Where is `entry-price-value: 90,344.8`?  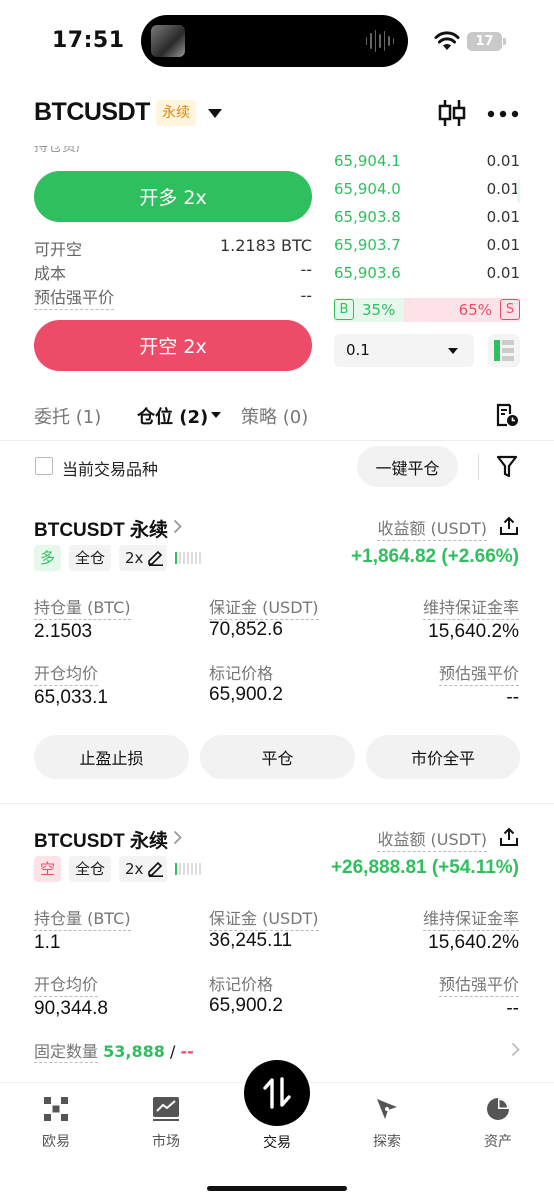
entry-price-value: 90,344.8 is located at coordinates (71, 1008).